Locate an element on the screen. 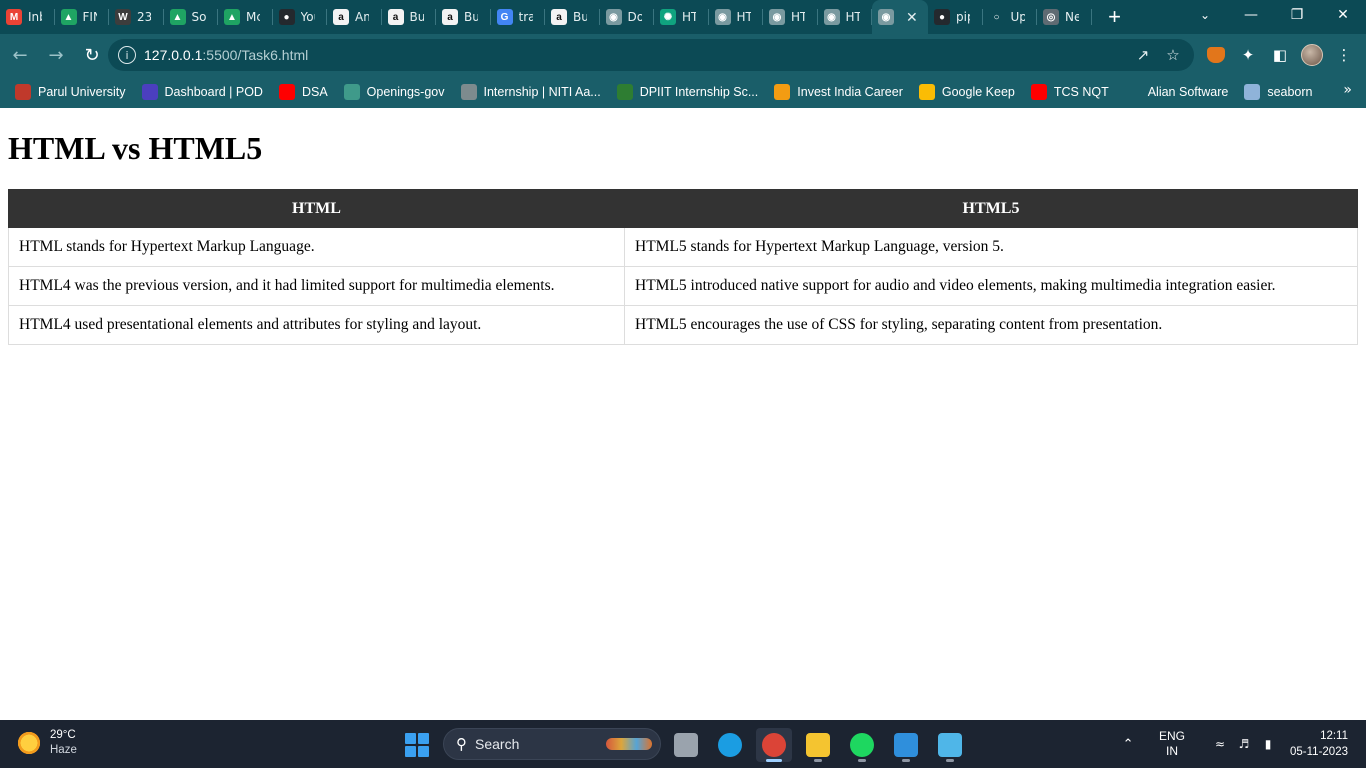 The image size is (1366, 768). loading-icon: ○ is located at coordinates (996, 17).